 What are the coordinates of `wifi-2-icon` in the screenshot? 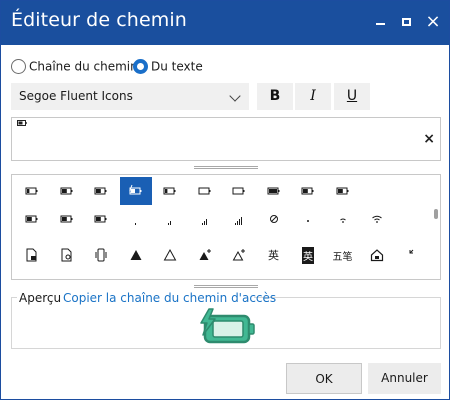 It's located at (343, 219).